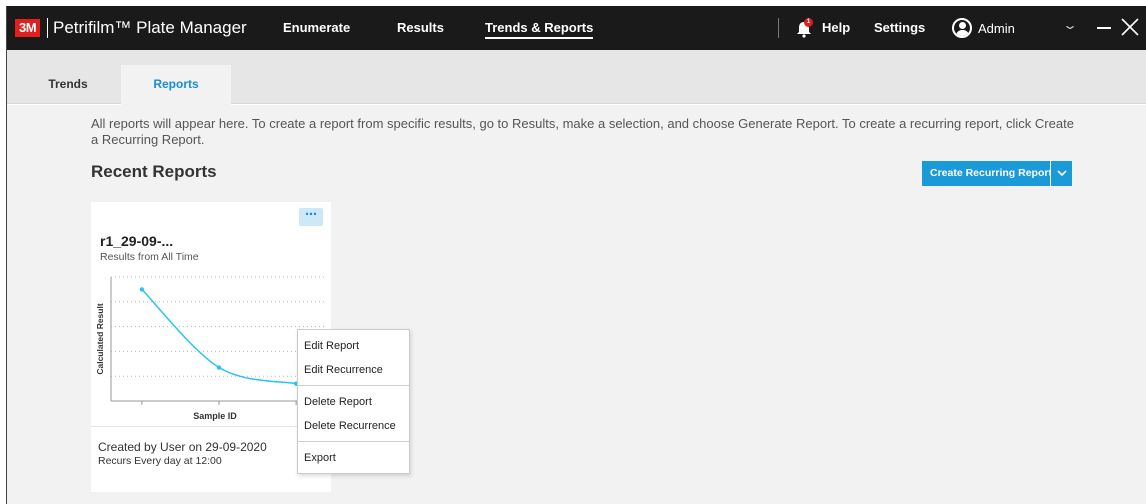  What do you see at coordinates (1104, 28) in the screenshot?
I see `minimize-icon` at bounding box center [1104, 28].